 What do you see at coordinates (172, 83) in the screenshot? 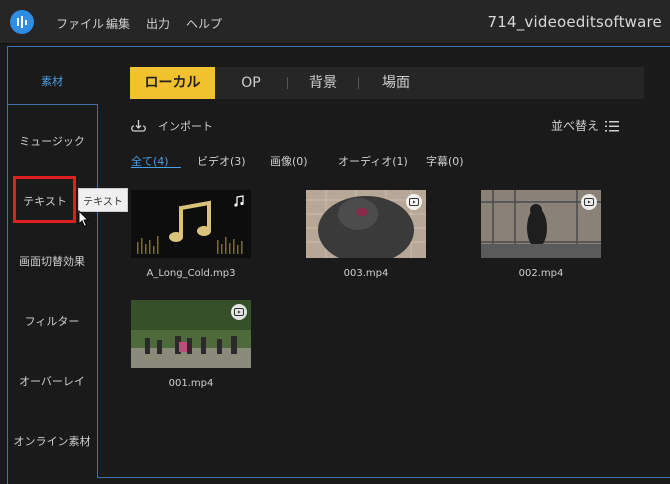
I see `tab-local: ローカル` at bounding box center [172, 83].